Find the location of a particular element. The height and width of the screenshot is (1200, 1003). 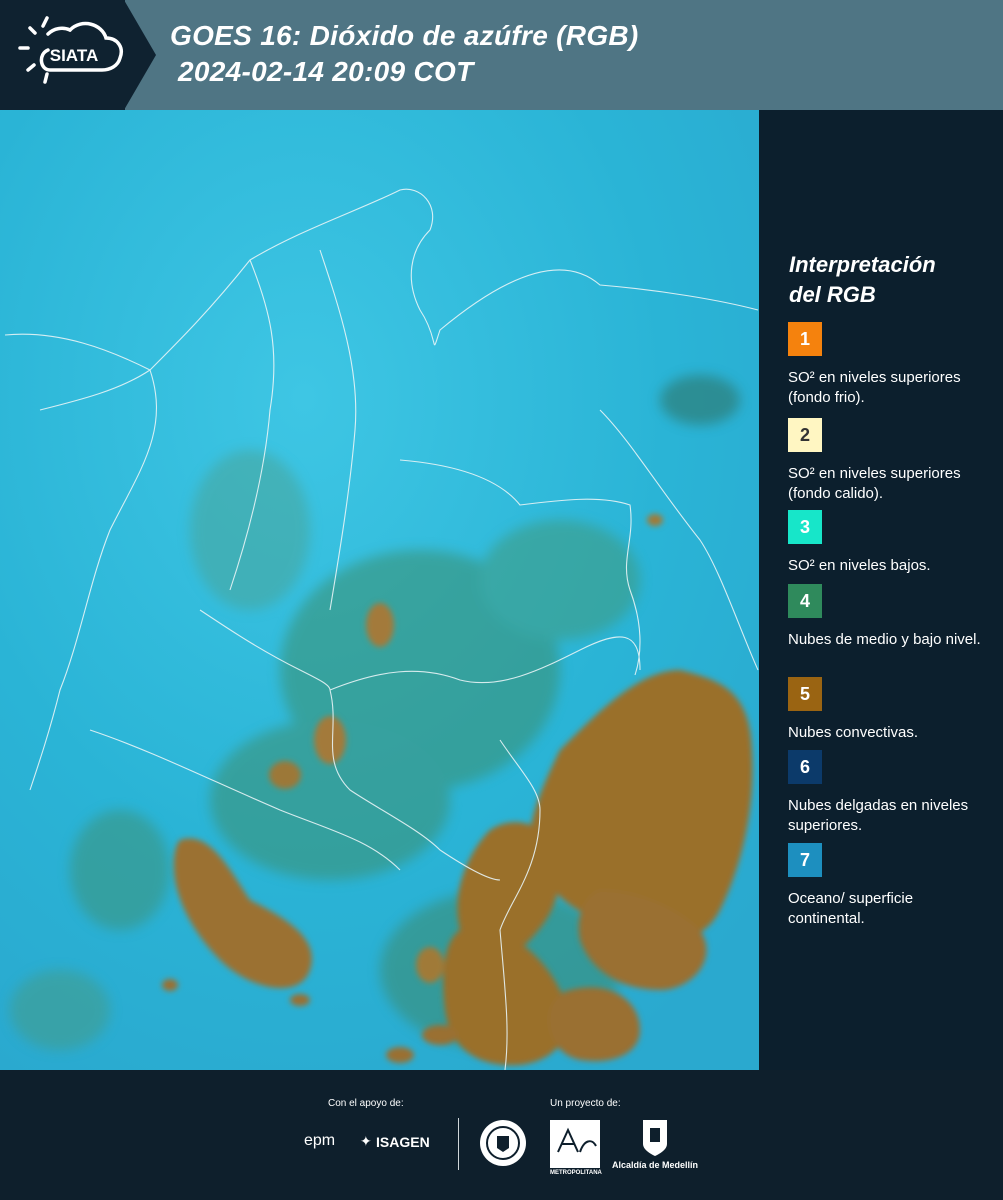

legend-swatch: 7 is located at coordinates (805, 860).